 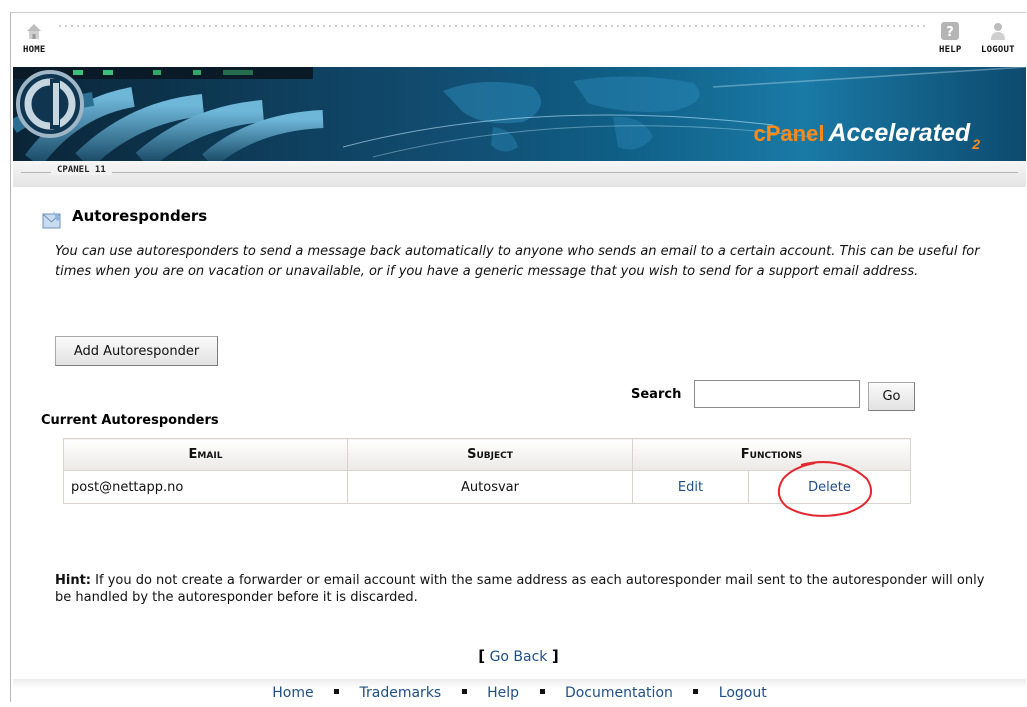 I want to click on top-nav: HOME ? HELP LOGOUT, so click(x=518, y=41).